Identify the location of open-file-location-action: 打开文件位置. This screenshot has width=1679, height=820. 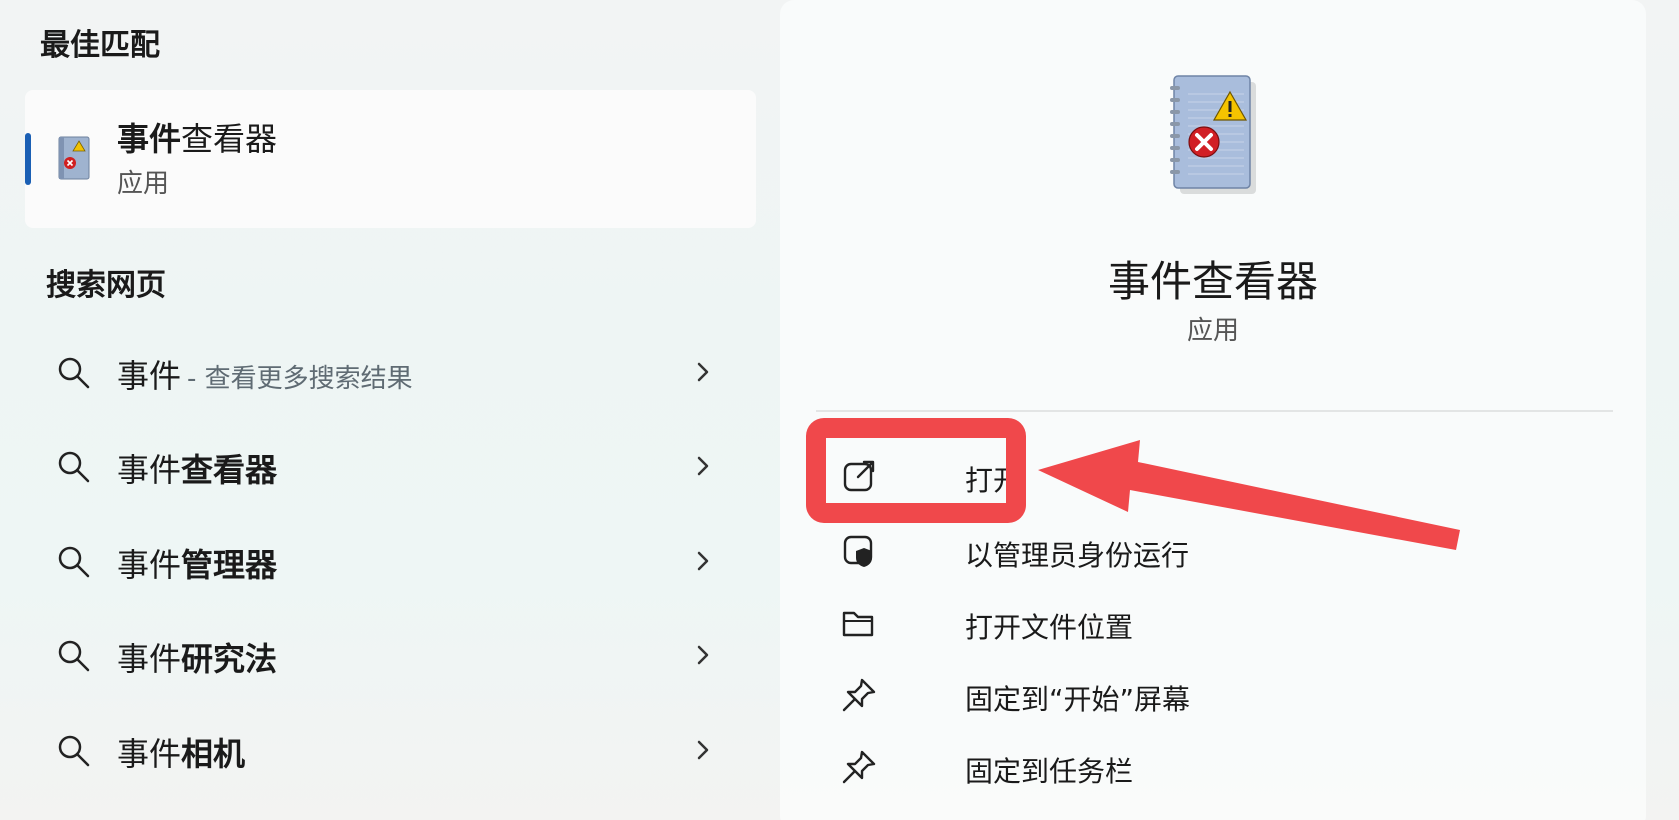
(1140, 622).